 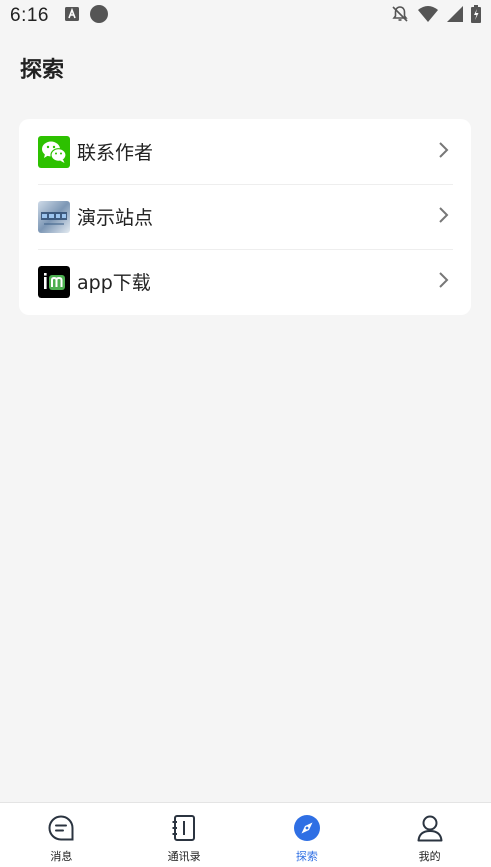 I want to click on menu-item-label: 演示站点, so click(x=115, y=218).